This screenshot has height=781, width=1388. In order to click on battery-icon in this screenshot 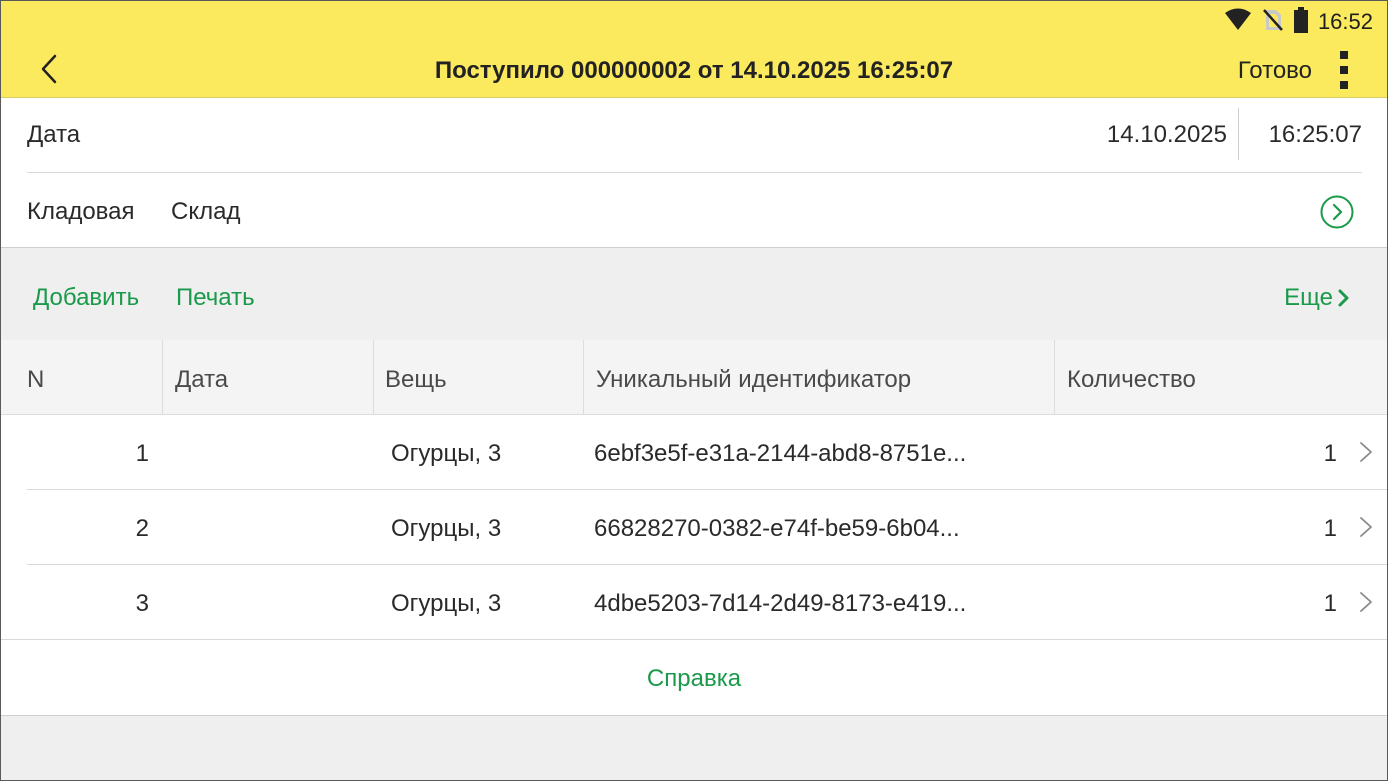, I will do `click(1300, 22)`.